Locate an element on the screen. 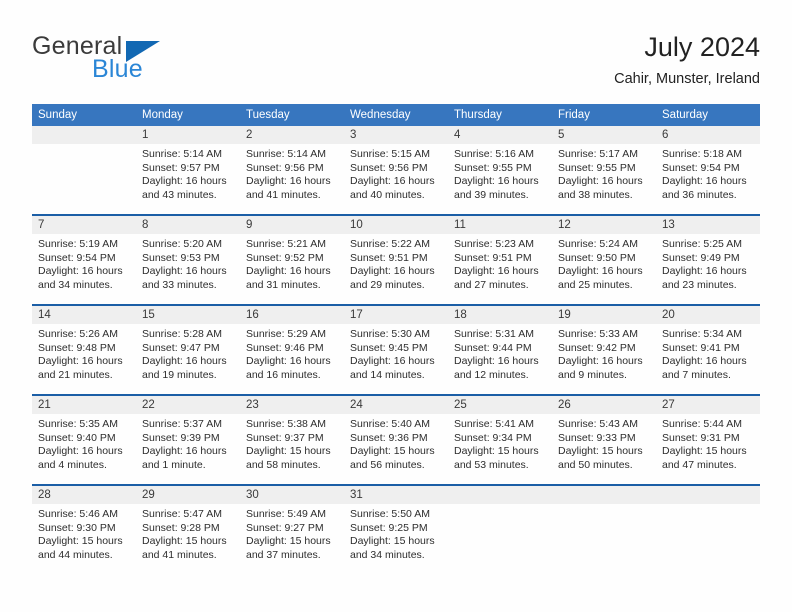  day-number: 16 is located at coordinates (292, 315).